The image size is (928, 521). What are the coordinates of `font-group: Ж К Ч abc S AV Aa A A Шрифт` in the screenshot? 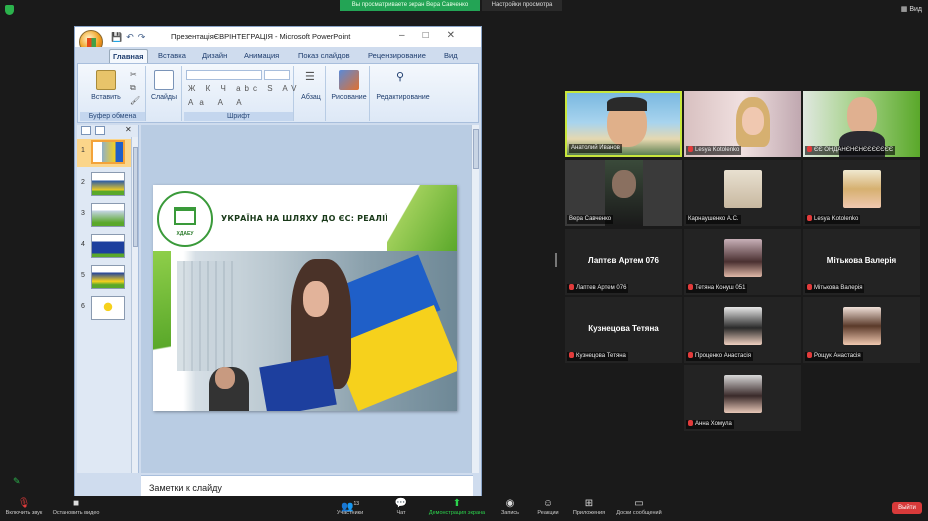 It's located at (240, 93).